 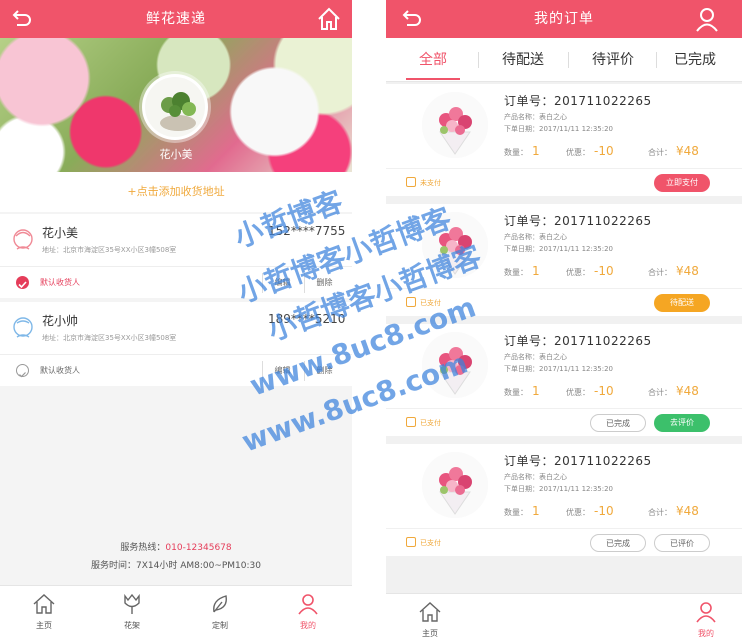 What do you see at coordinates (604, 151) in the screenshot?
I see `discount-value: -10` at bounding box center [604, 151].